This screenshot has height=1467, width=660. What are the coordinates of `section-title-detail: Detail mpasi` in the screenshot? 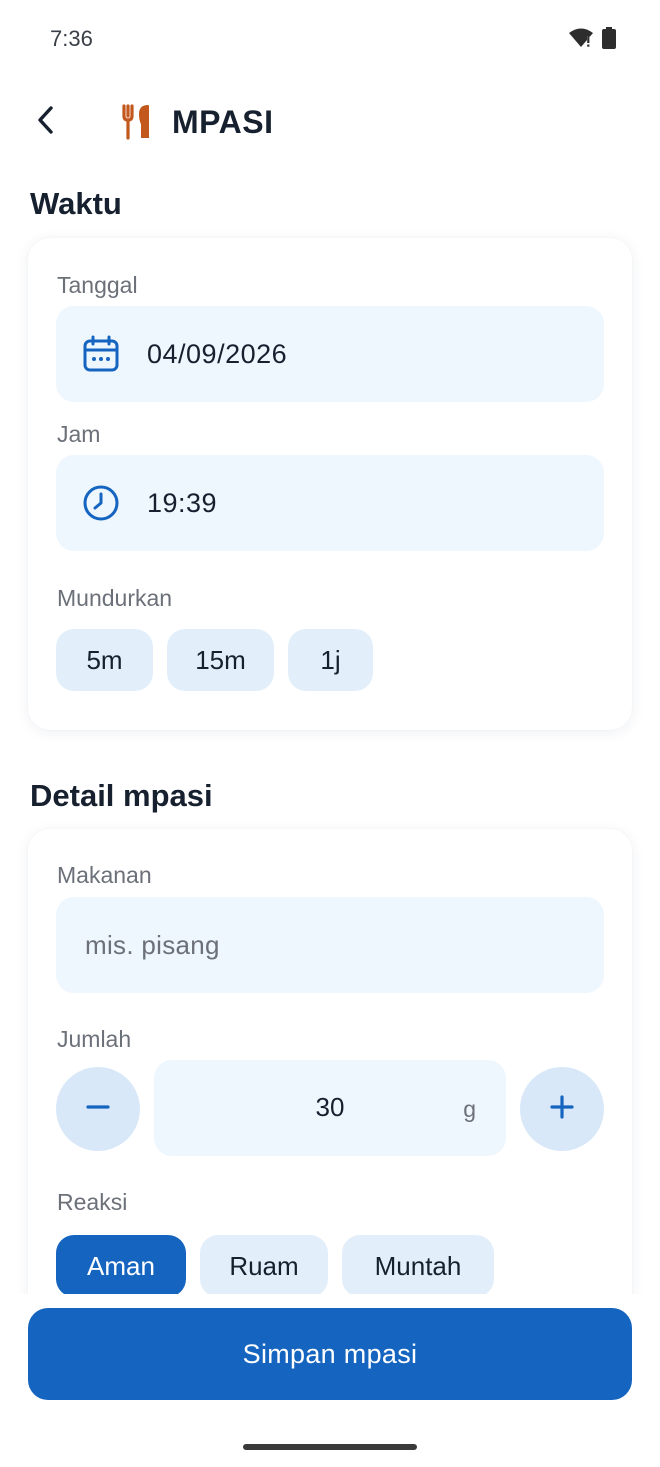 It's located at (121, 795).